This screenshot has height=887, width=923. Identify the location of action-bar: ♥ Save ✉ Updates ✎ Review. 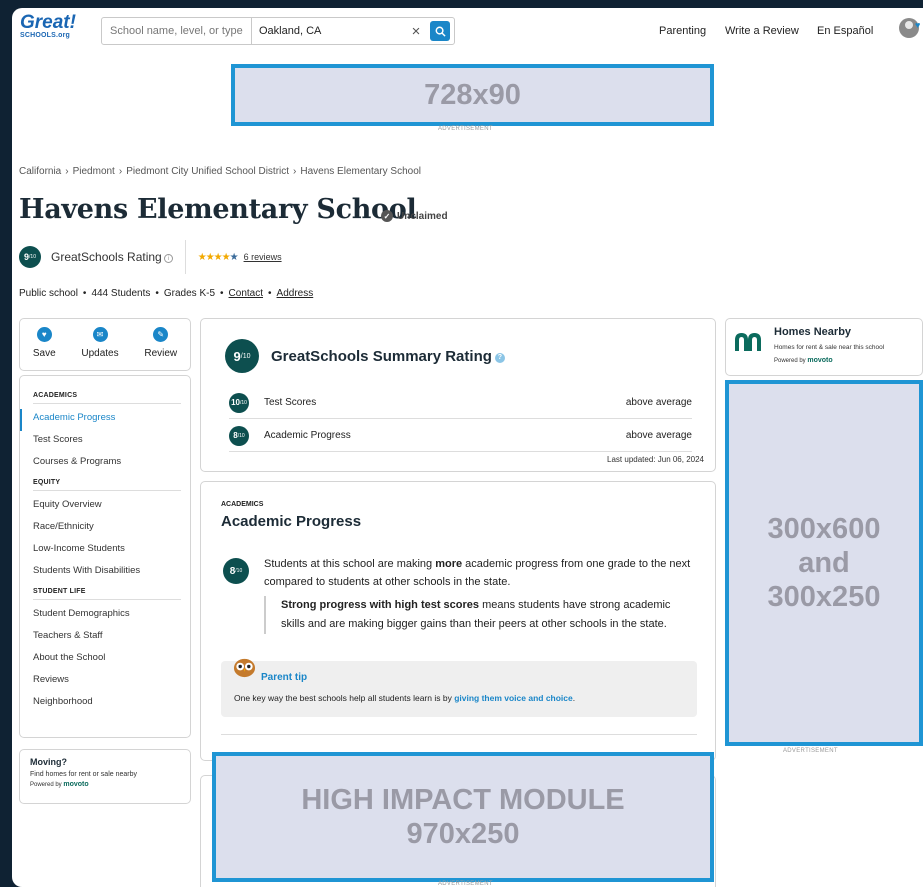
(105, 344).